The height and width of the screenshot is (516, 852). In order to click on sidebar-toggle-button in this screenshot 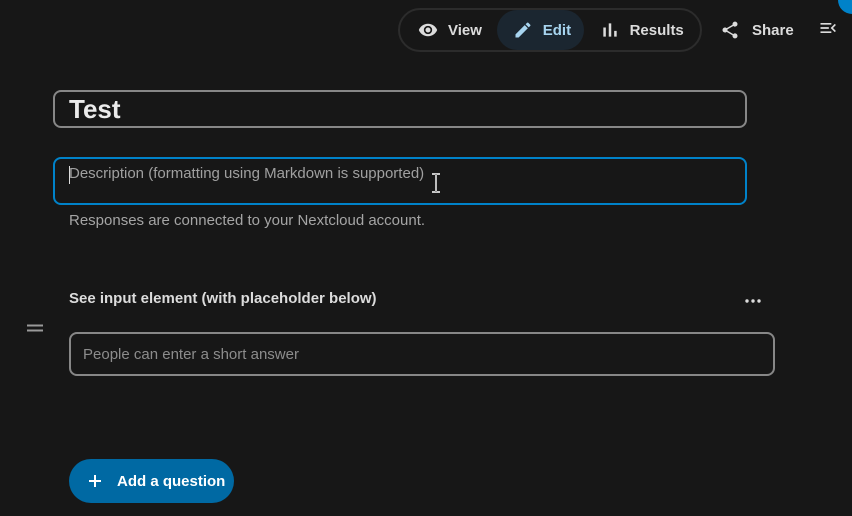, I will do `click(828, 30)`.